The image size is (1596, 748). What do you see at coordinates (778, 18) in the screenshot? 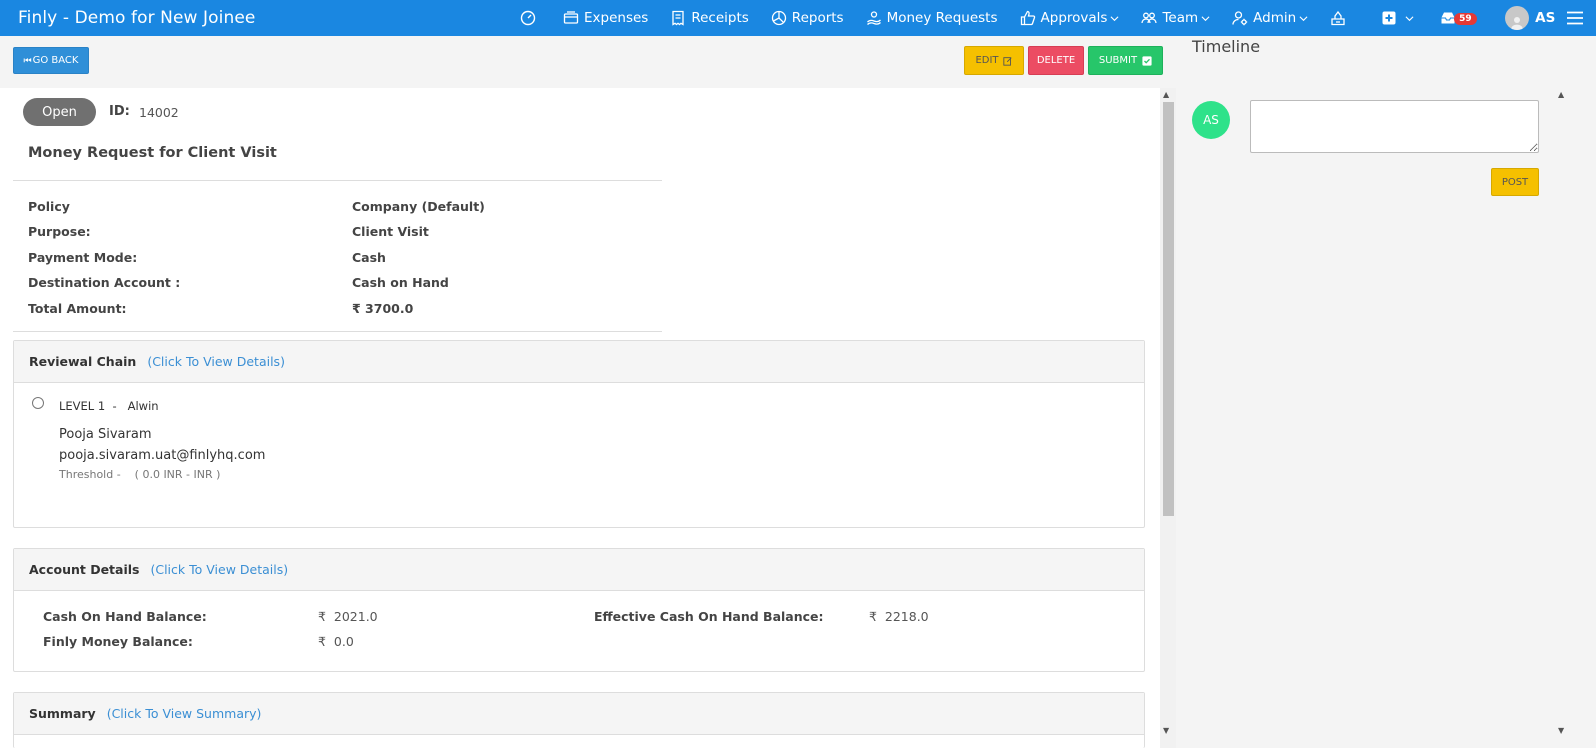
I see `reports-icon` at bounding box center [778, 18].